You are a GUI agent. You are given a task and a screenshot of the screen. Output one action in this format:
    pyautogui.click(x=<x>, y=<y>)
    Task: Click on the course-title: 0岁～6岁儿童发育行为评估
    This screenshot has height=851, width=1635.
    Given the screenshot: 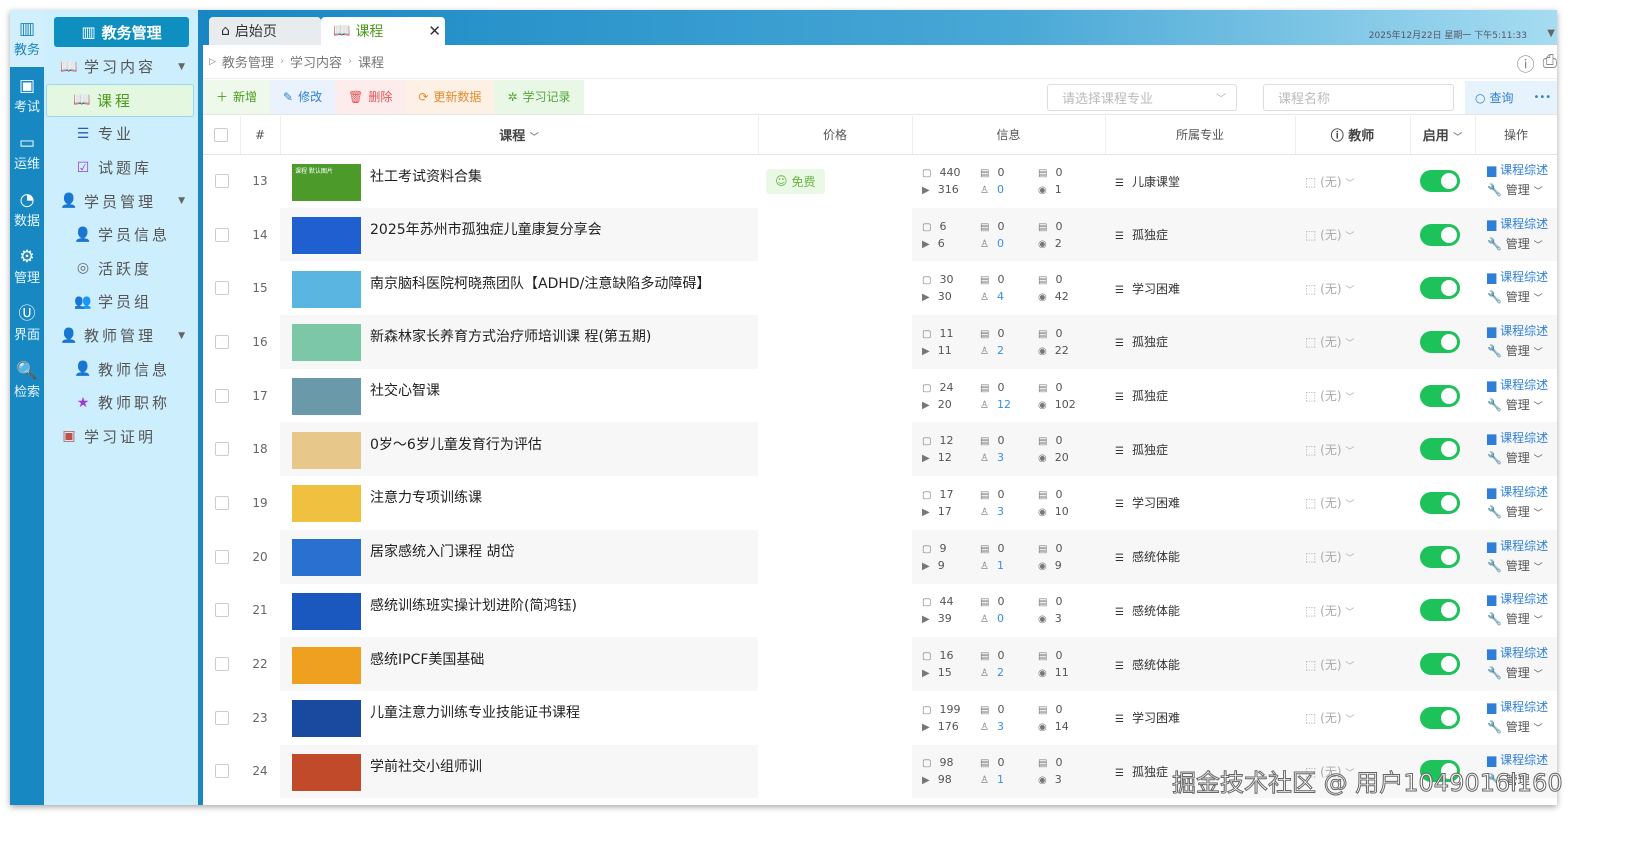 What is the action you would take?
    pyautogui.click(x=456, y=444)
    